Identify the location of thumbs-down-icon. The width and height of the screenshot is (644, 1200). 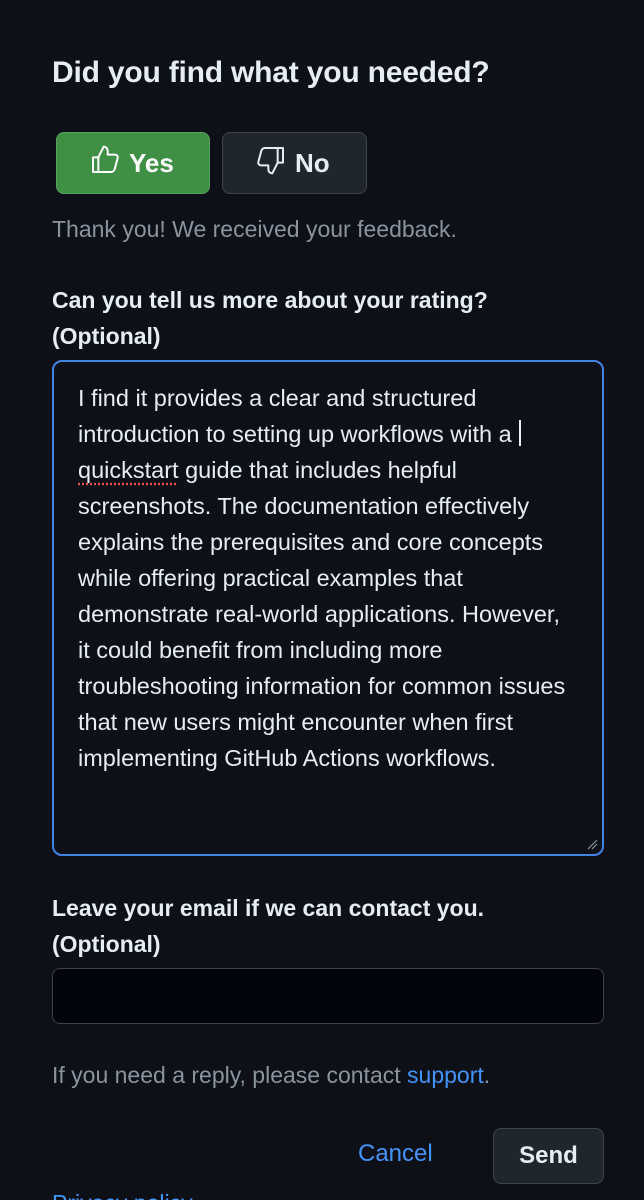
(271, 163).